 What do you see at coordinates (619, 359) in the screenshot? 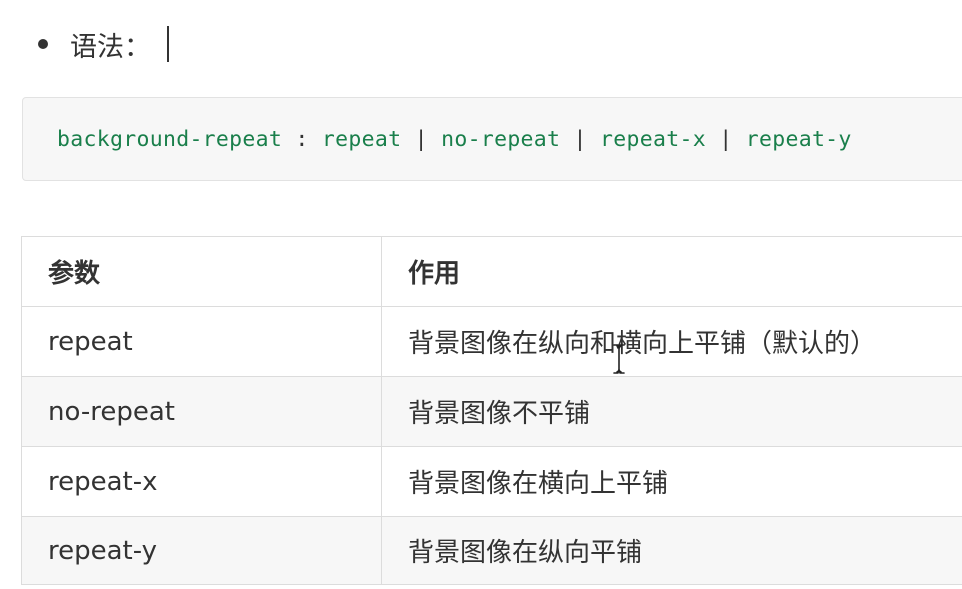
I see `ibeam-cursor-icon` at bounding box center [619, 359].